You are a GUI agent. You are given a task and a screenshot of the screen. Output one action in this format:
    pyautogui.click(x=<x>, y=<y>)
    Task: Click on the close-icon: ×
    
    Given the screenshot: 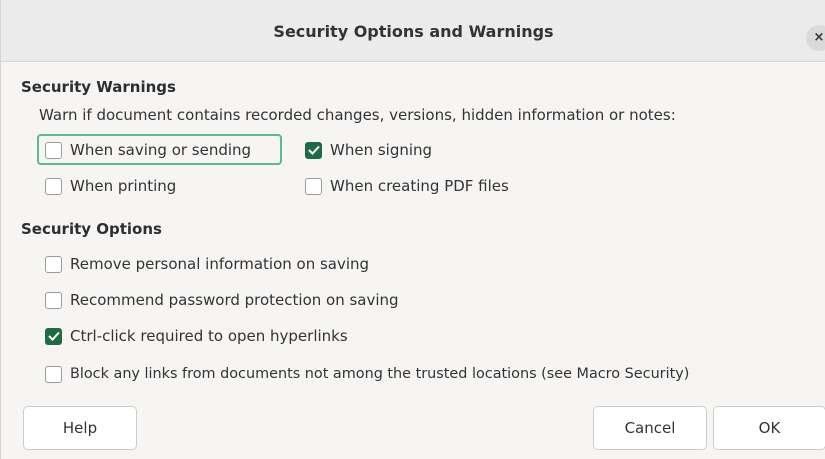 What is the action you would take?
    pyautogui.click(x=815, y=38)
    